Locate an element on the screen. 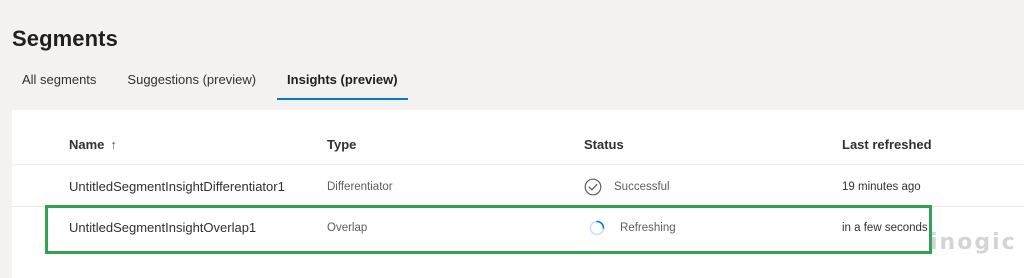  row-last-refreshed-cell: 19 minutes ago is located at coordinates (881, 186).